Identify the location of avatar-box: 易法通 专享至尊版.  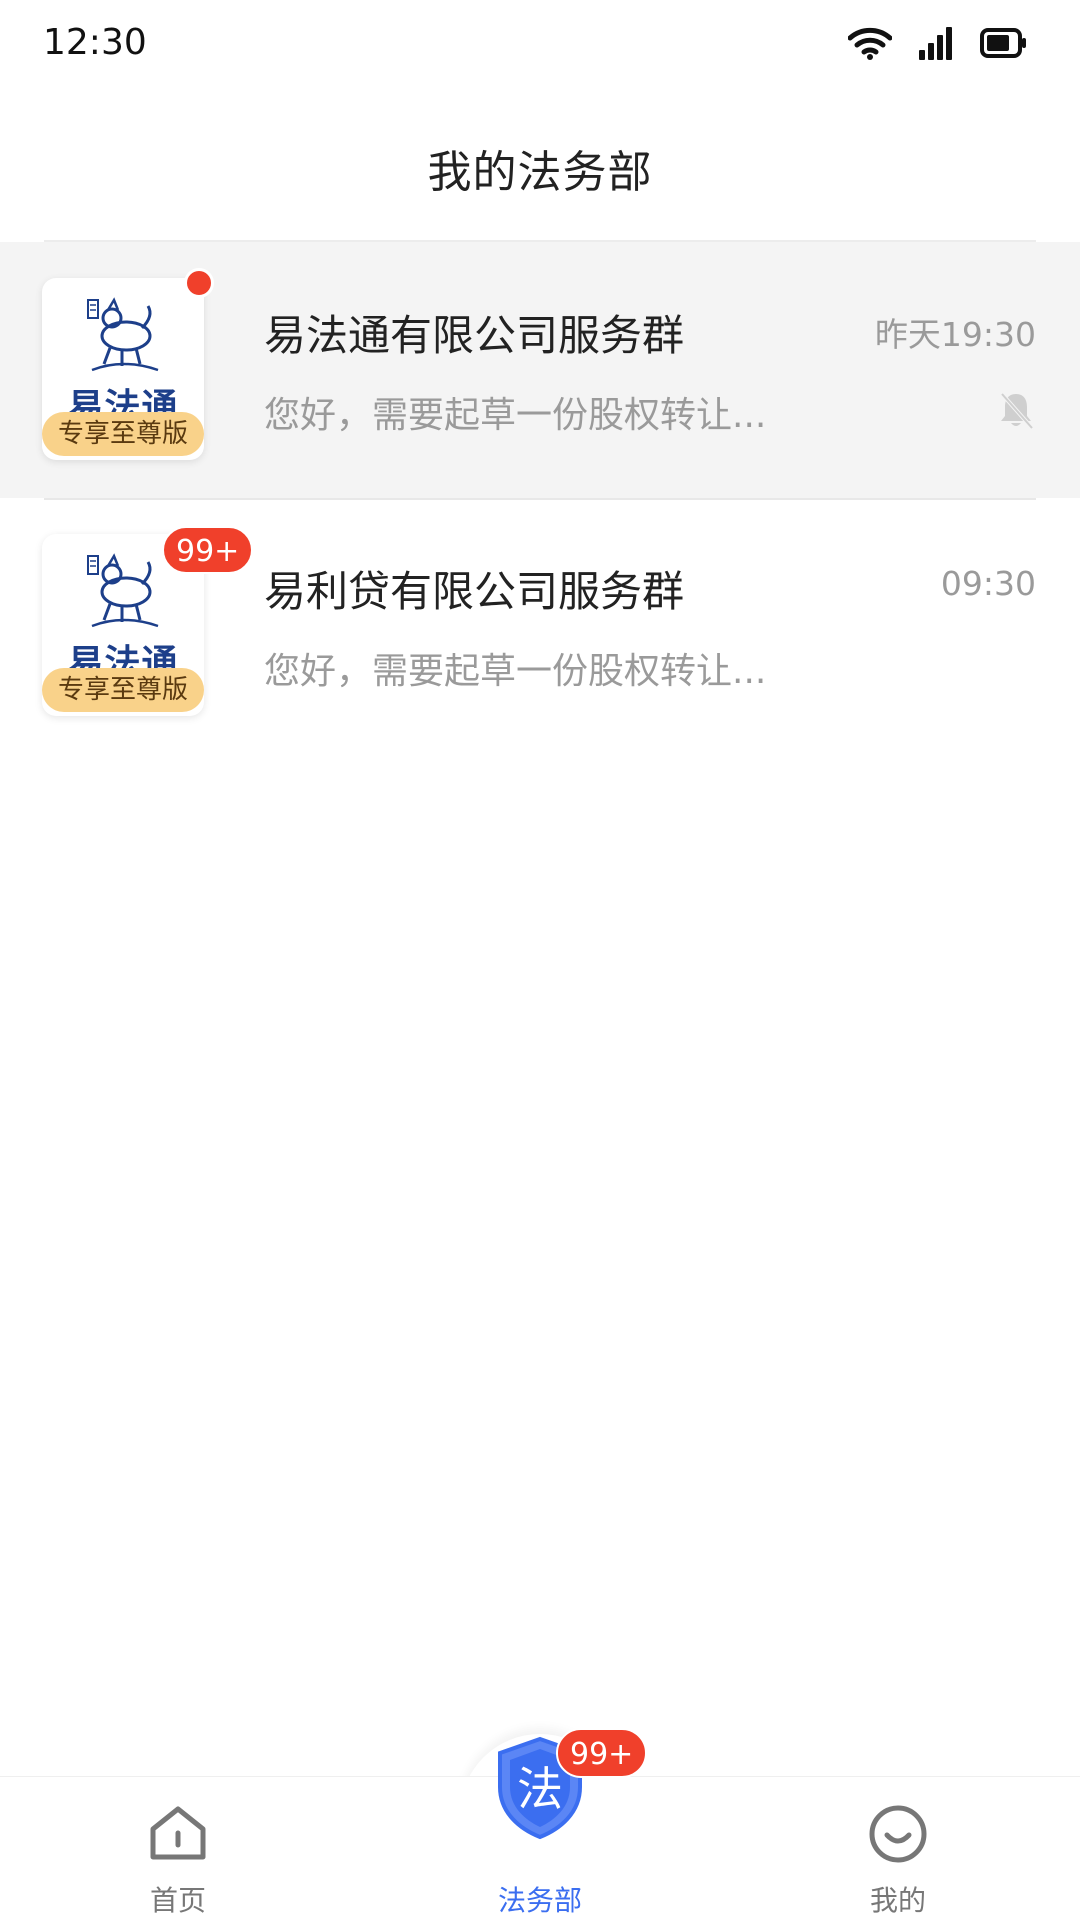
(123, 369).